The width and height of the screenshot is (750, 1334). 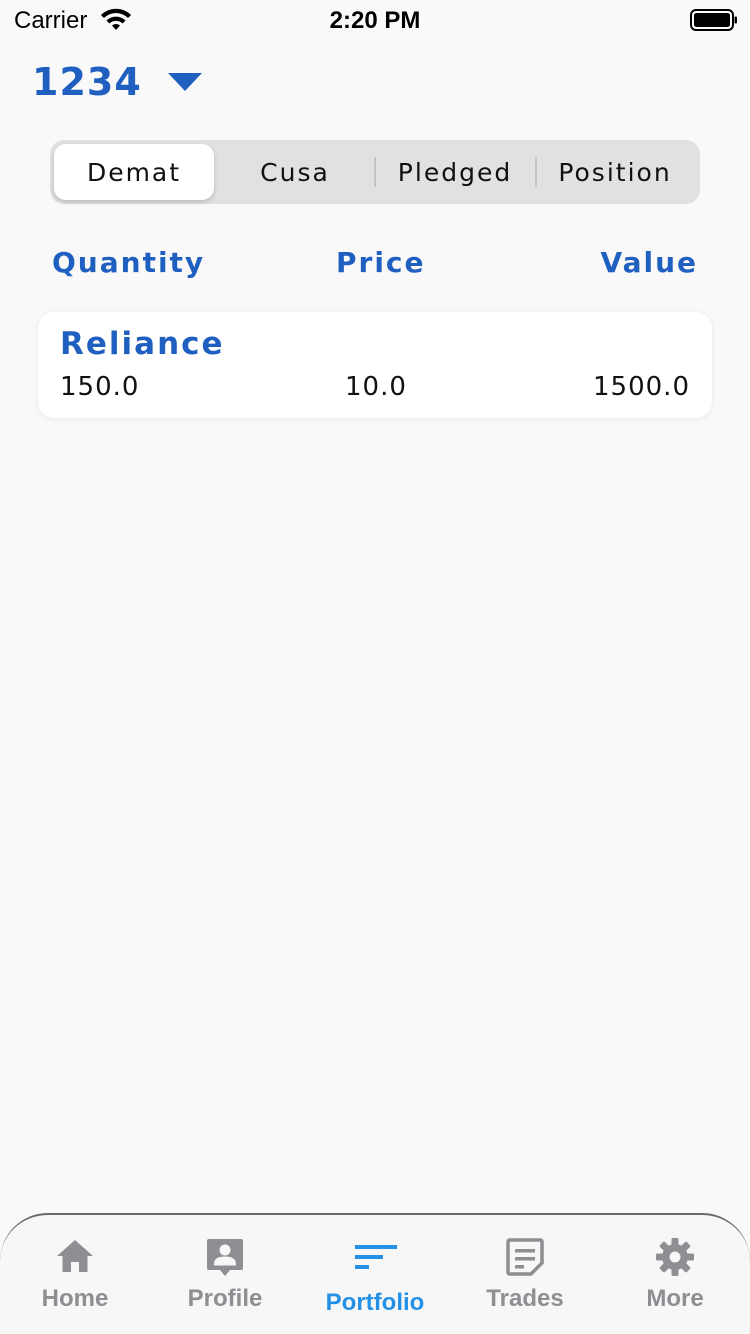 What do you see at coordinates (649, 262) in the screenshot?
I see `value-header: Value` at bounding box center [649, 262].